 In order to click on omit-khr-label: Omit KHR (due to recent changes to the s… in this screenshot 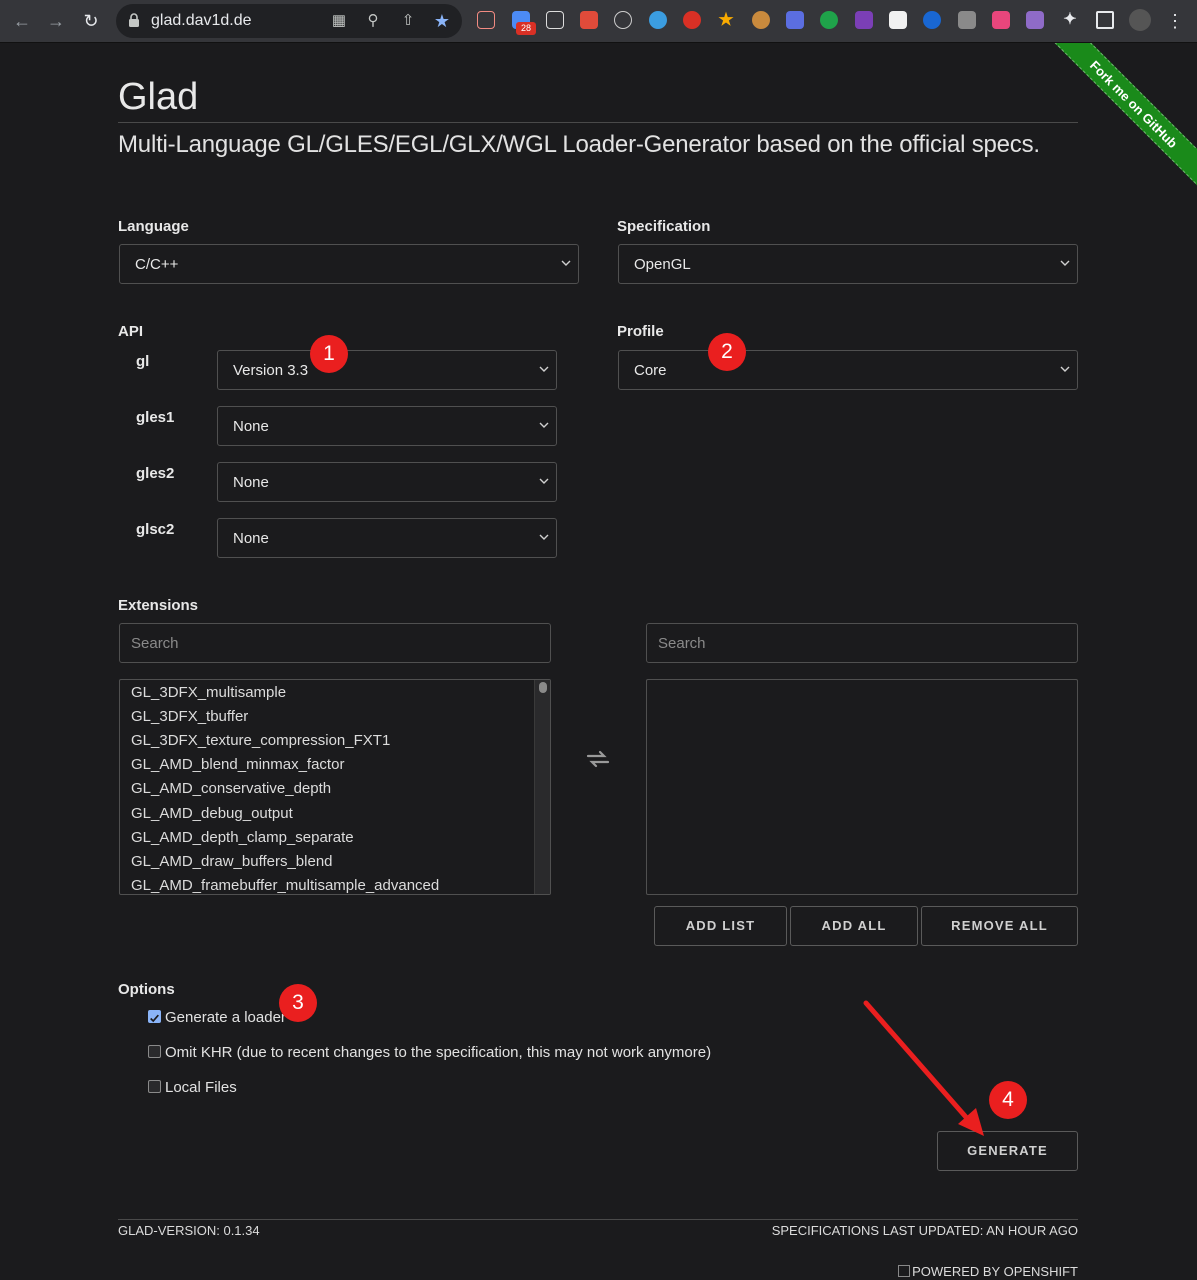, I will do `click(438, 1052)`.